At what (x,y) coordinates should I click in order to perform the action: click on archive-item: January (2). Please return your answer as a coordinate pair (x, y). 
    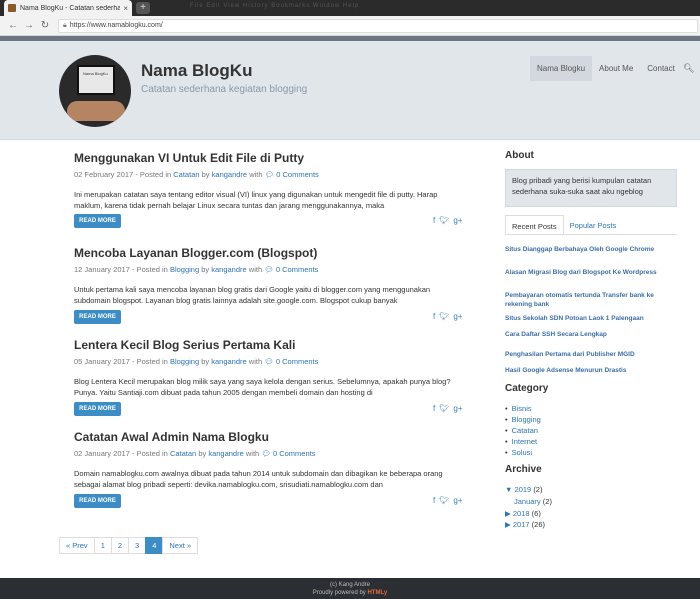
    Looking at the image, I should click on (533, 501).